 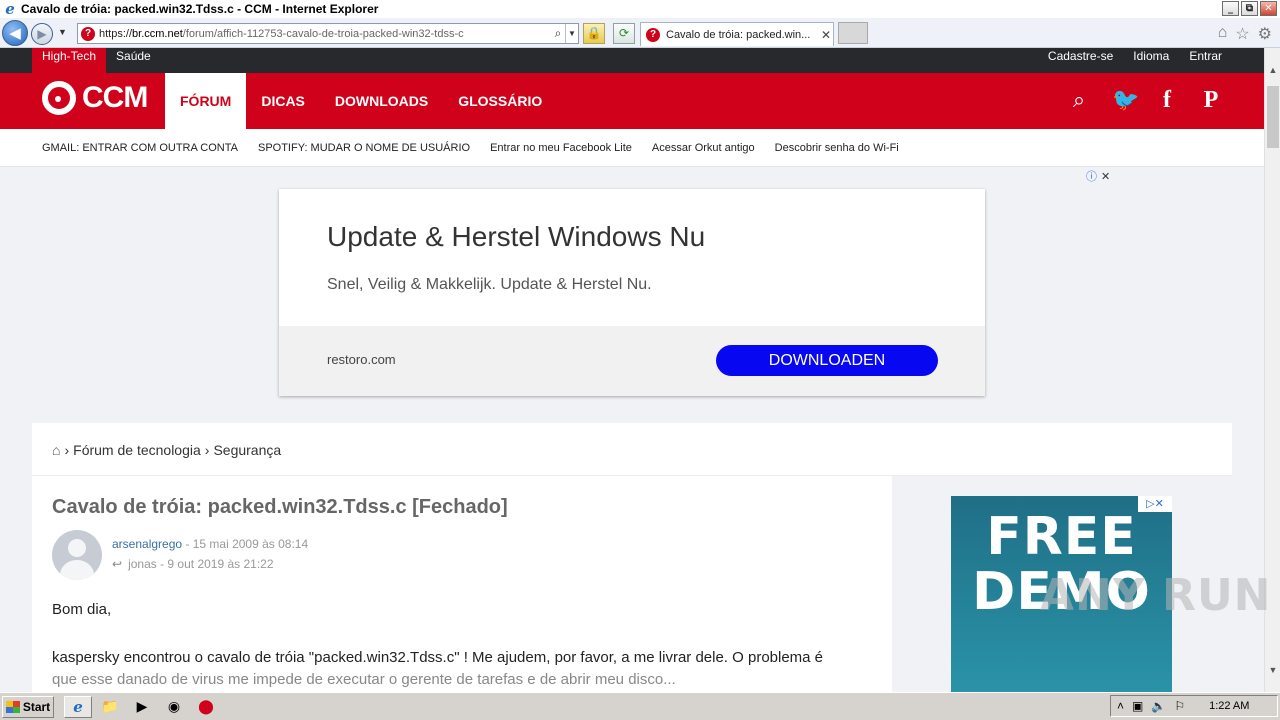 I want to click on close-button: ✕, so click(x=1268, y=8).